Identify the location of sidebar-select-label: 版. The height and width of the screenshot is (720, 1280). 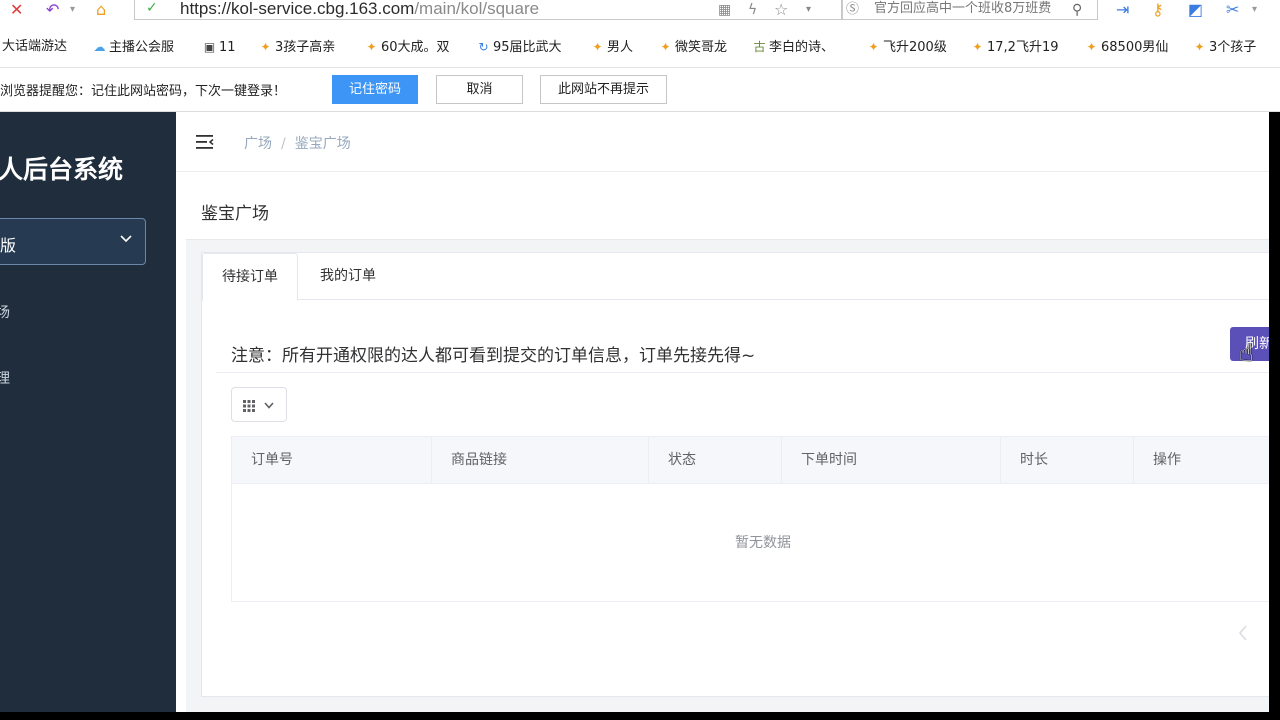
(8, 245).